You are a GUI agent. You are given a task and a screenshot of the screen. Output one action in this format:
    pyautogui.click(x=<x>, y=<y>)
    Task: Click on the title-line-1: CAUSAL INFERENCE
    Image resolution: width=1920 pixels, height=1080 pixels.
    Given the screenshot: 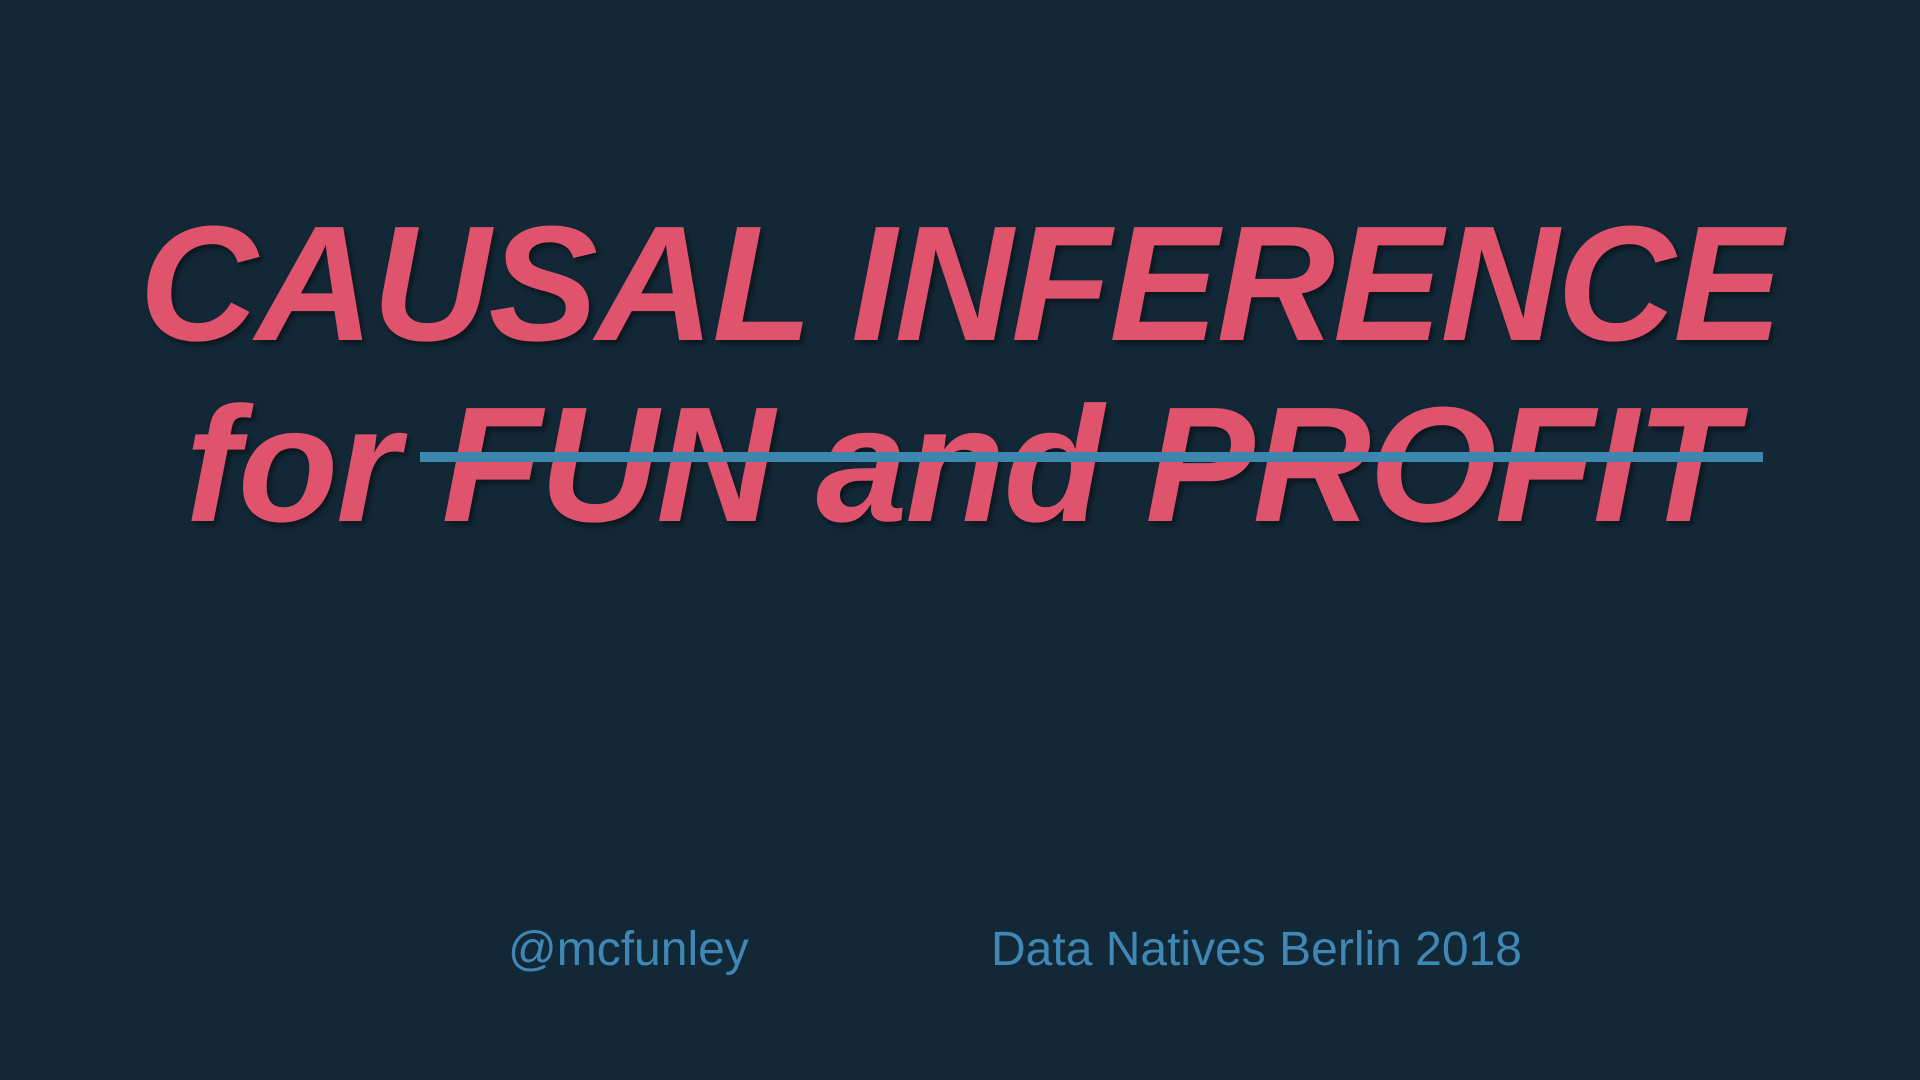 What is the action you would take?
    pyautogui.click(x=961, y=283)
    